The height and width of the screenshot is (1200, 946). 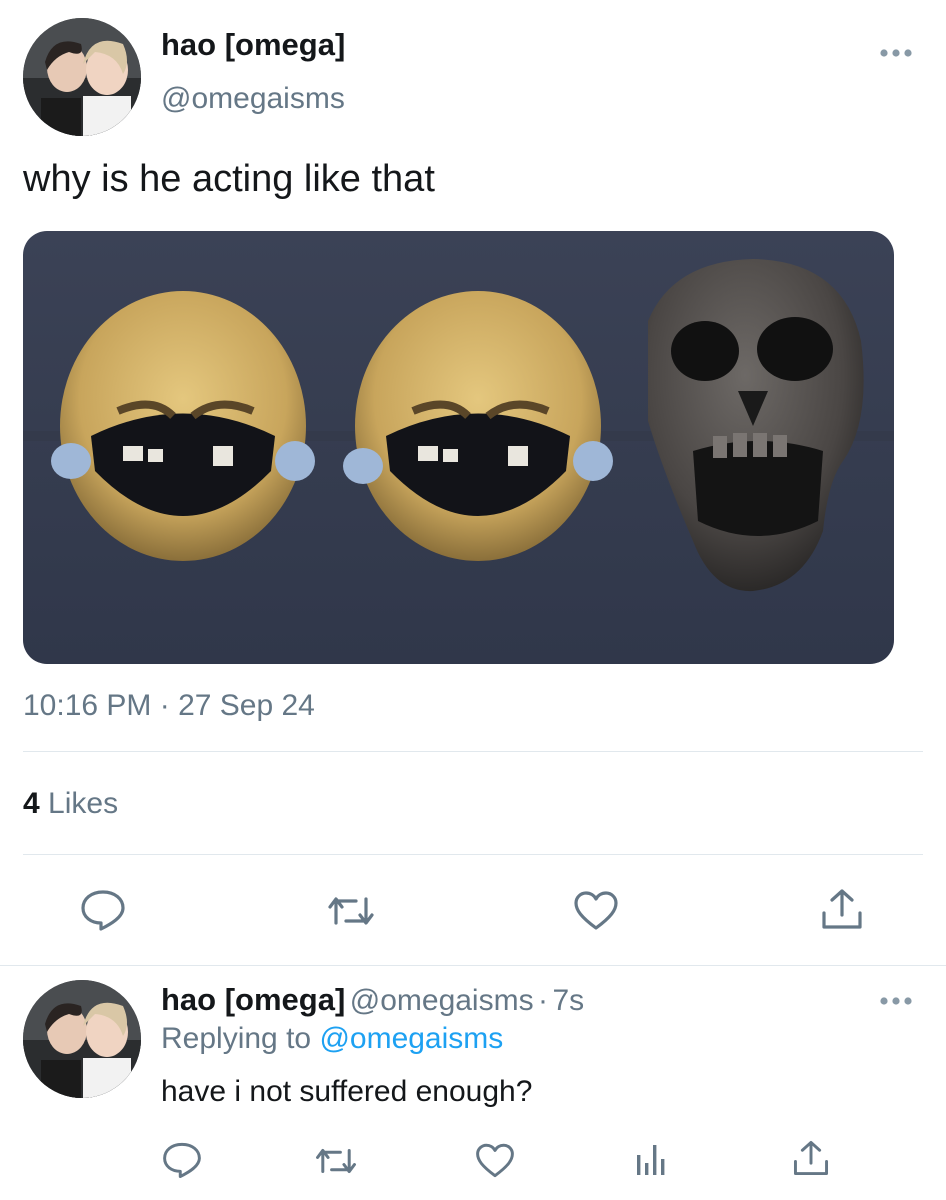 I want to click on reply-reply-icon, so click(x=182, y=1162).